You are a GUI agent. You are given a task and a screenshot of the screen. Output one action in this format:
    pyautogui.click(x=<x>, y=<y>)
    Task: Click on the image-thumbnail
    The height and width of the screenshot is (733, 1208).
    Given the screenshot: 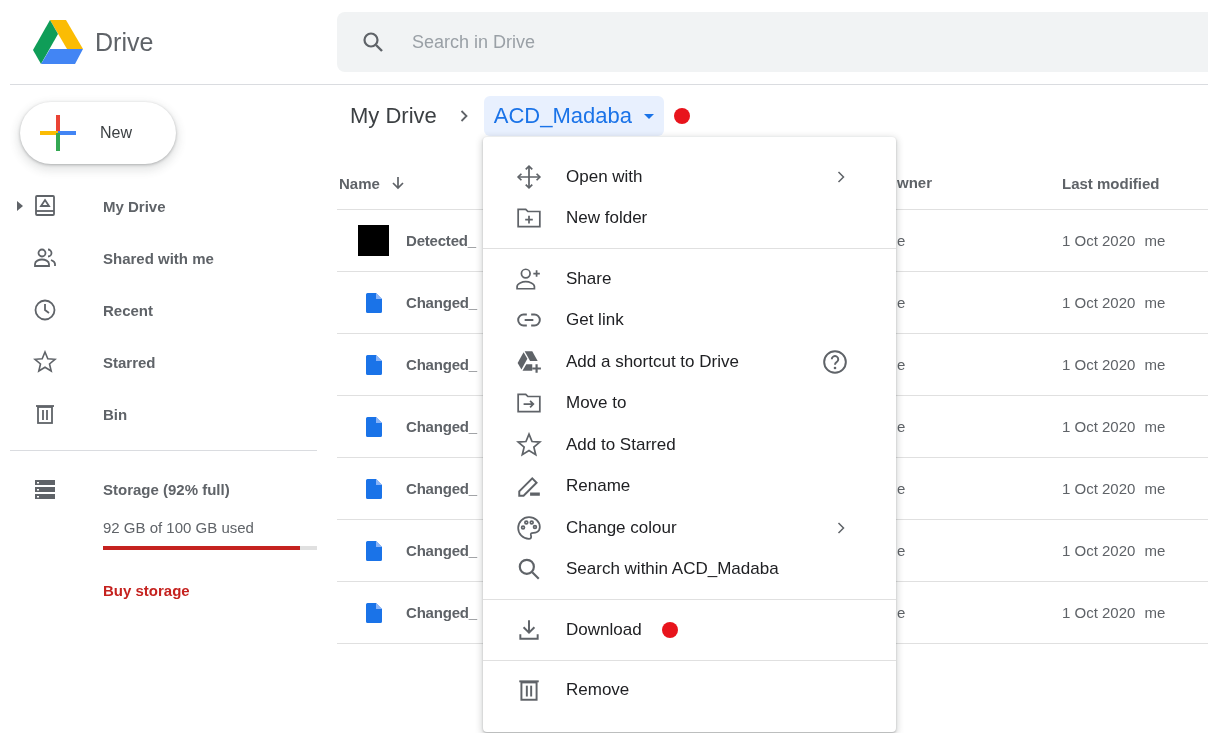 What is the action you would take?
    pyautogui.click(x=373, y=240)
    